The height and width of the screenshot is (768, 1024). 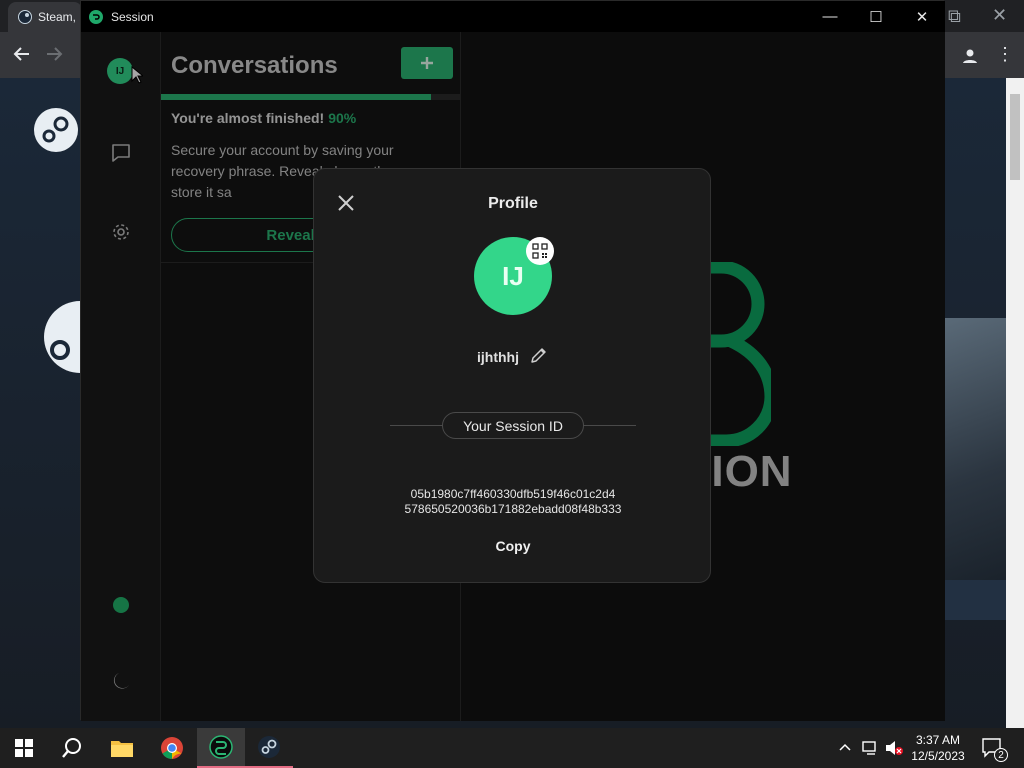 I want to click on session-id-line-1: 05b1980c7ff460330dfb519f46c01c2d4, so click(x=513, y=494).